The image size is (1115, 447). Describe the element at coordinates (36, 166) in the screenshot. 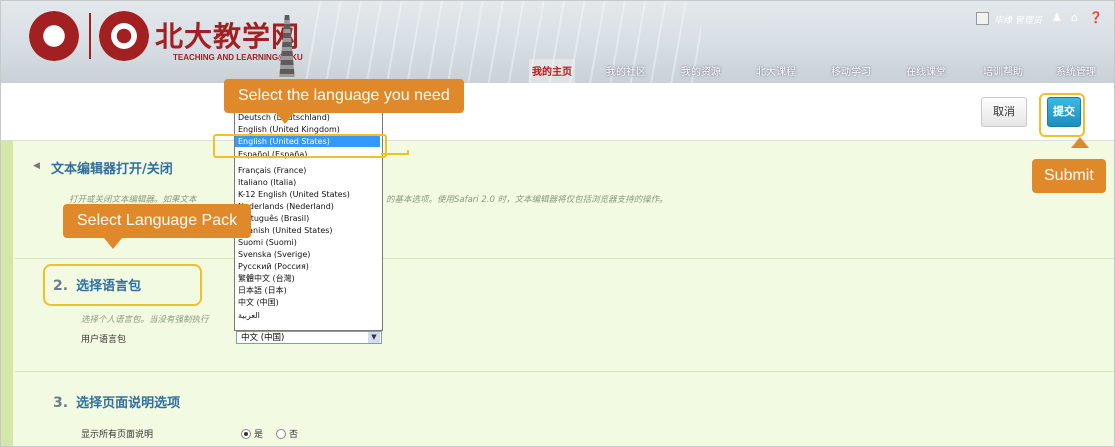

I see `collapse-arrow-icon: ◀` at that location.